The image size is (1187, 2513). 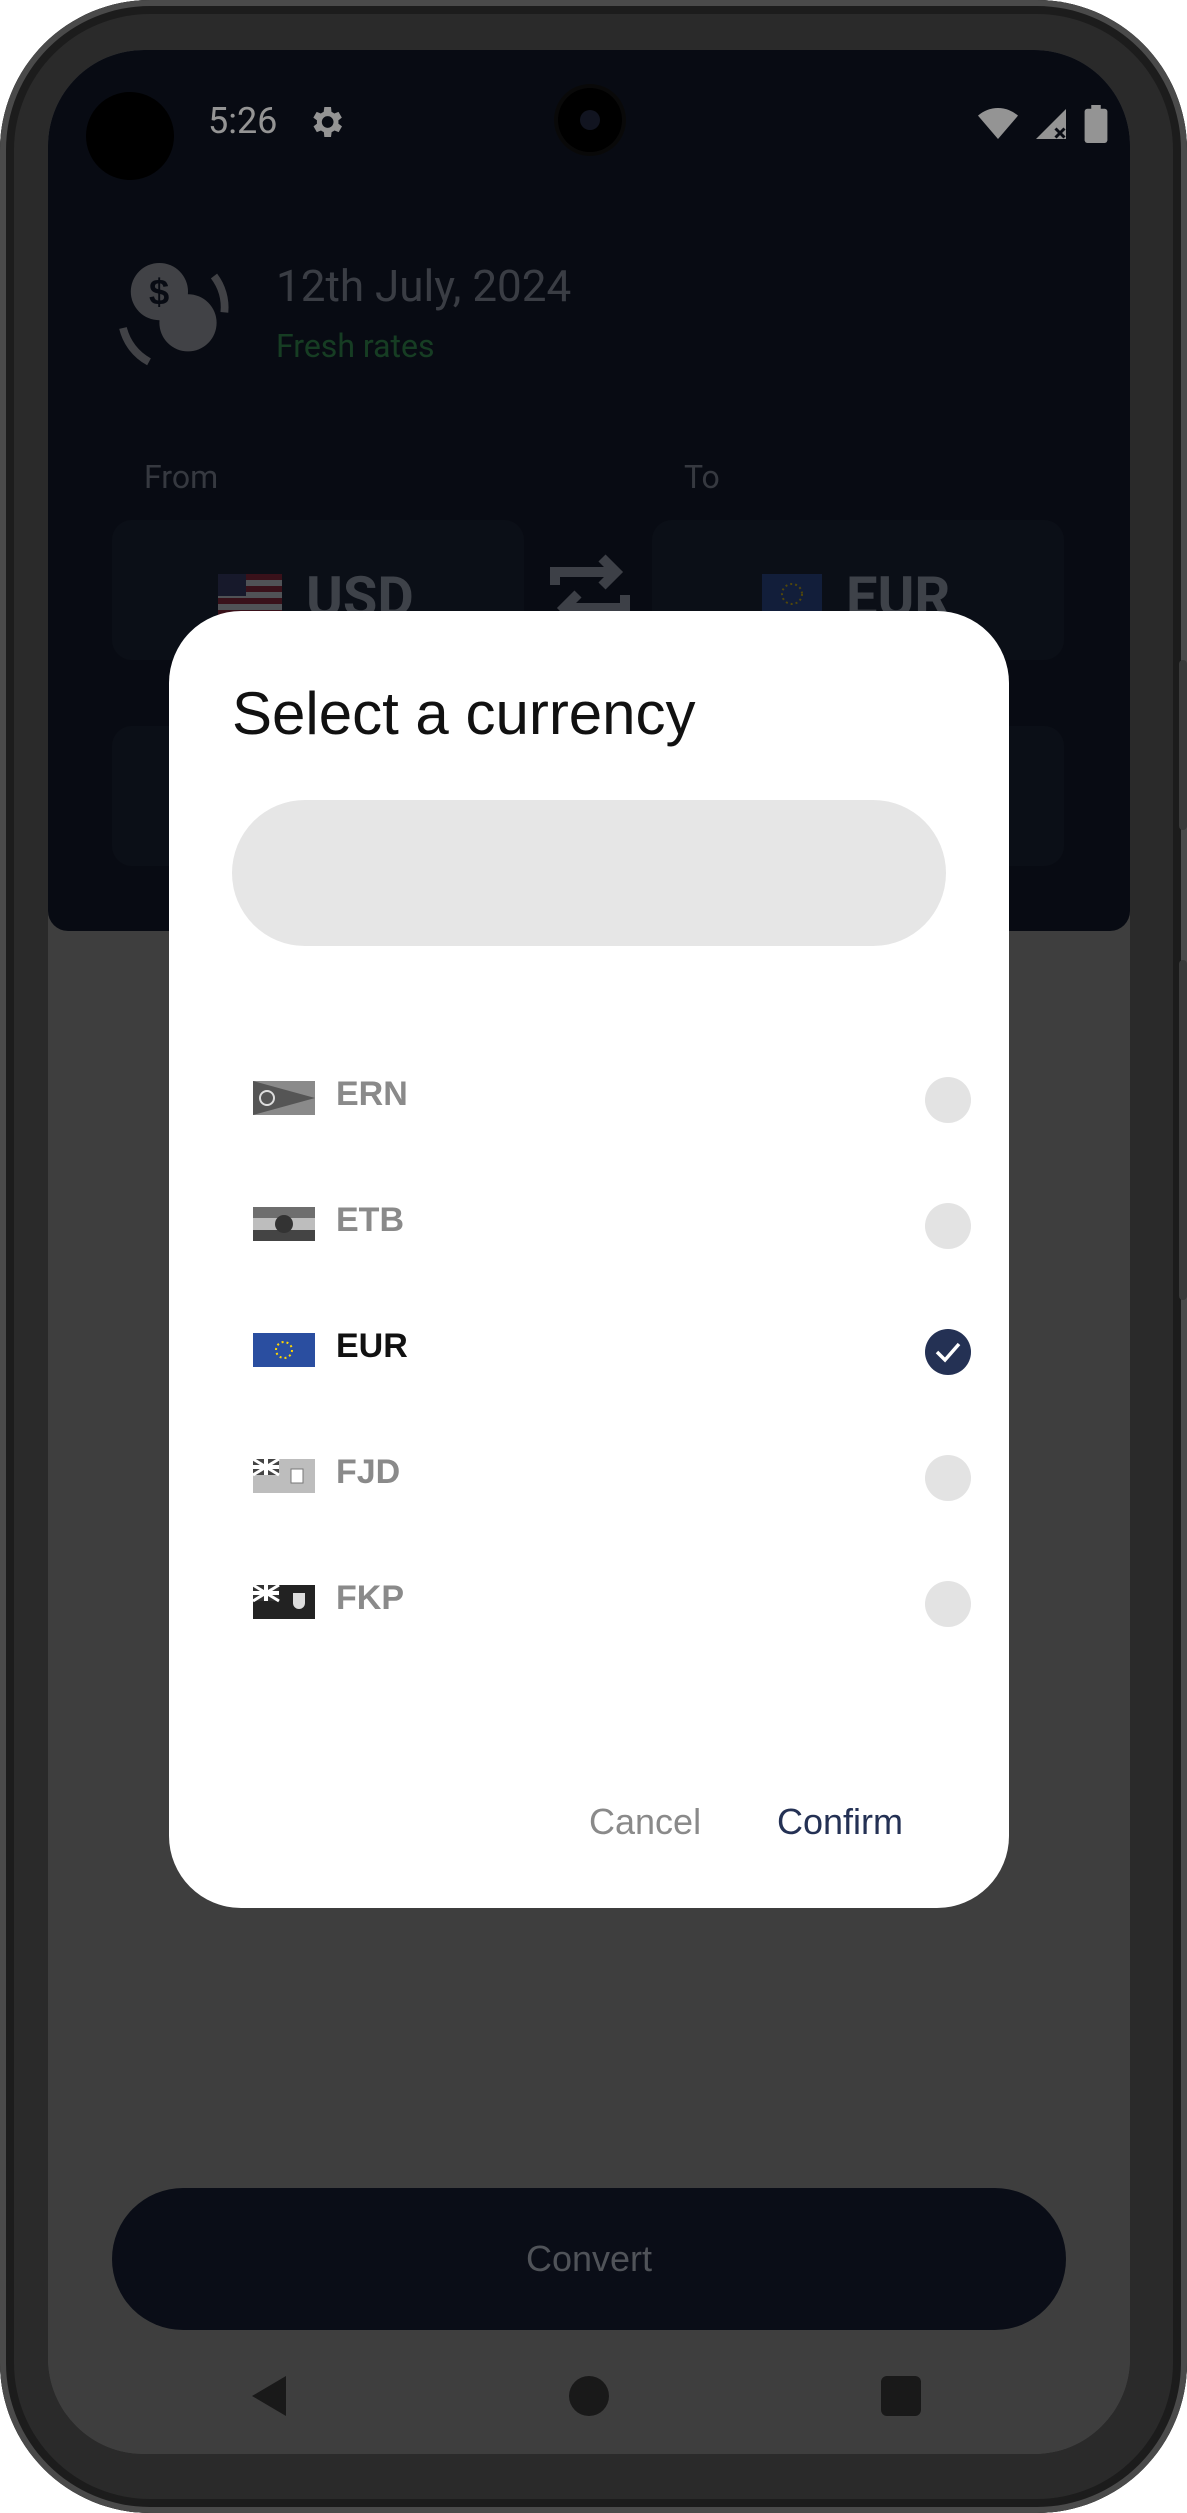 I want to click on dialog-title: Select a currency, so click(x=464, y=713).